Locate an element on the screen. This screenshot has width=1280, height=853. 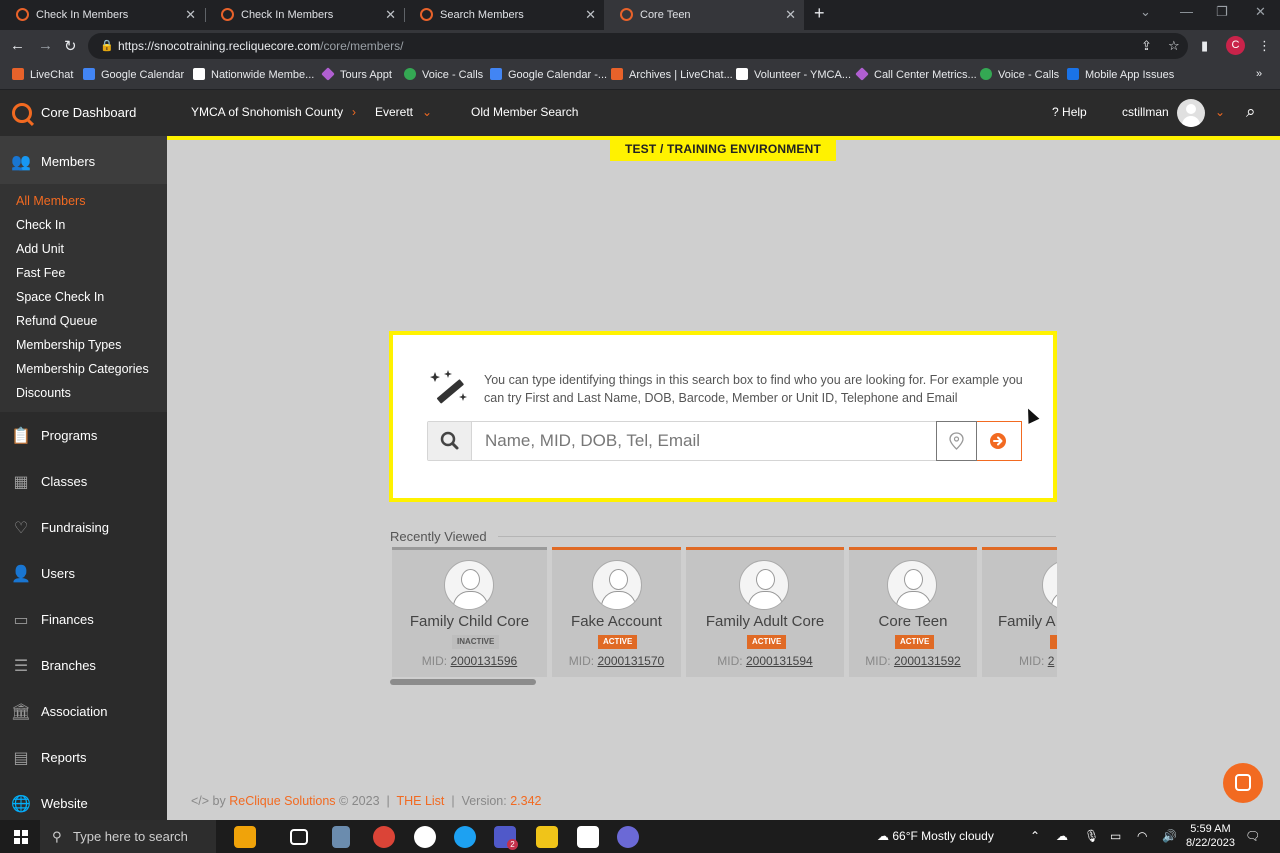
bookmark-star-icon: ☆ is located at coordinates (1174, 46).